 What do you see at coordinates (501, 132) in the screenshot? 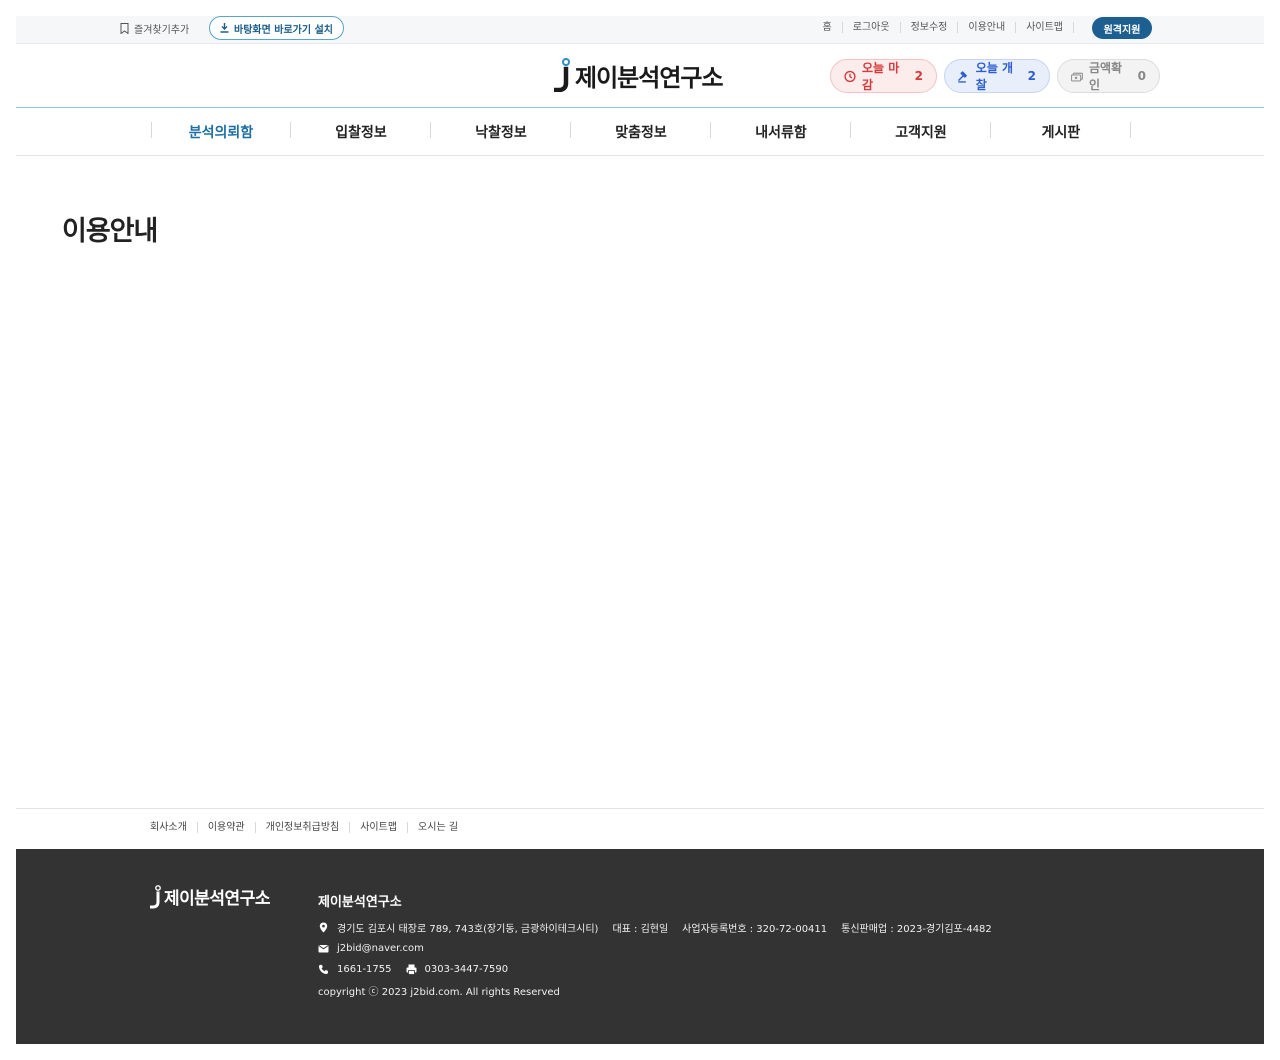
I see `nav-item-award-info: 낙찰정보` at bounding box center [501, 132].